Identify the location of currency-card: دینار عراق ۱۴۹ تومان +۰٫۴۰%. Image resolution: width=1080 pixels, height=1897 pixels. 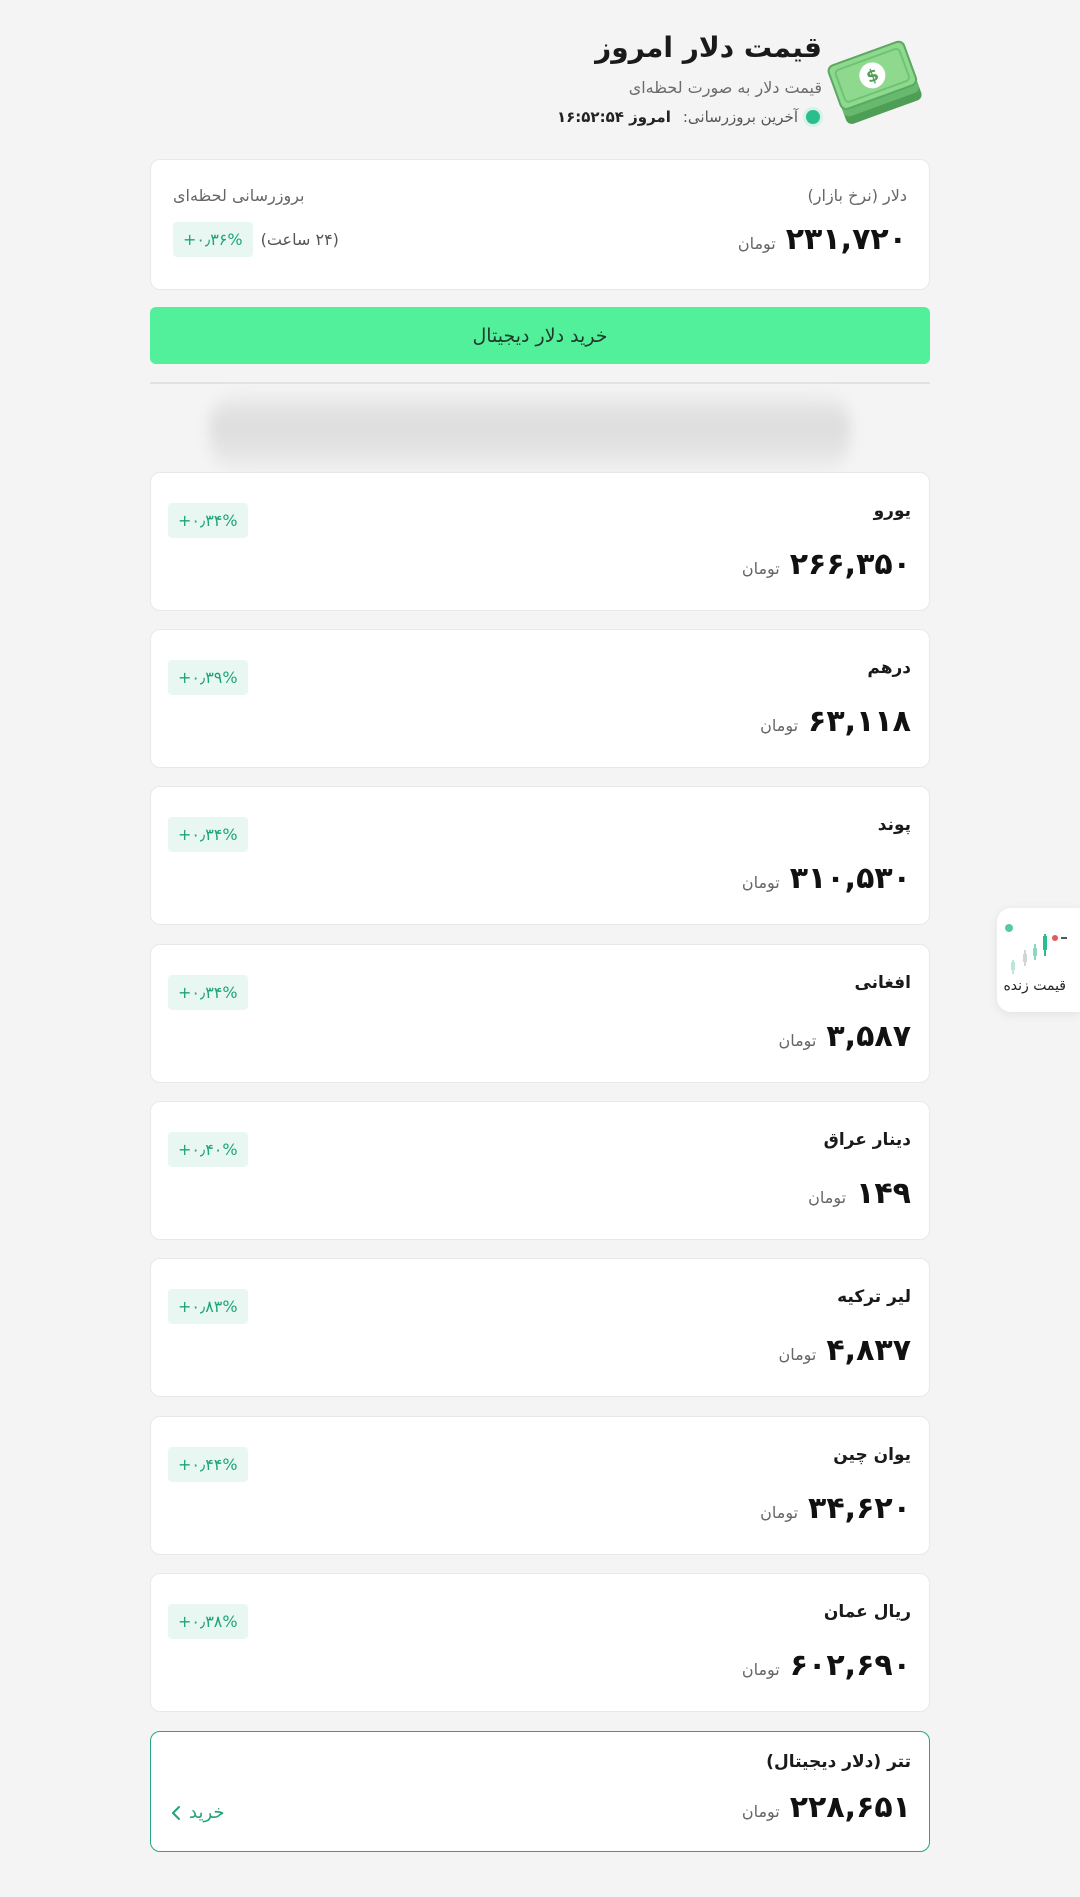
(540, 1170).